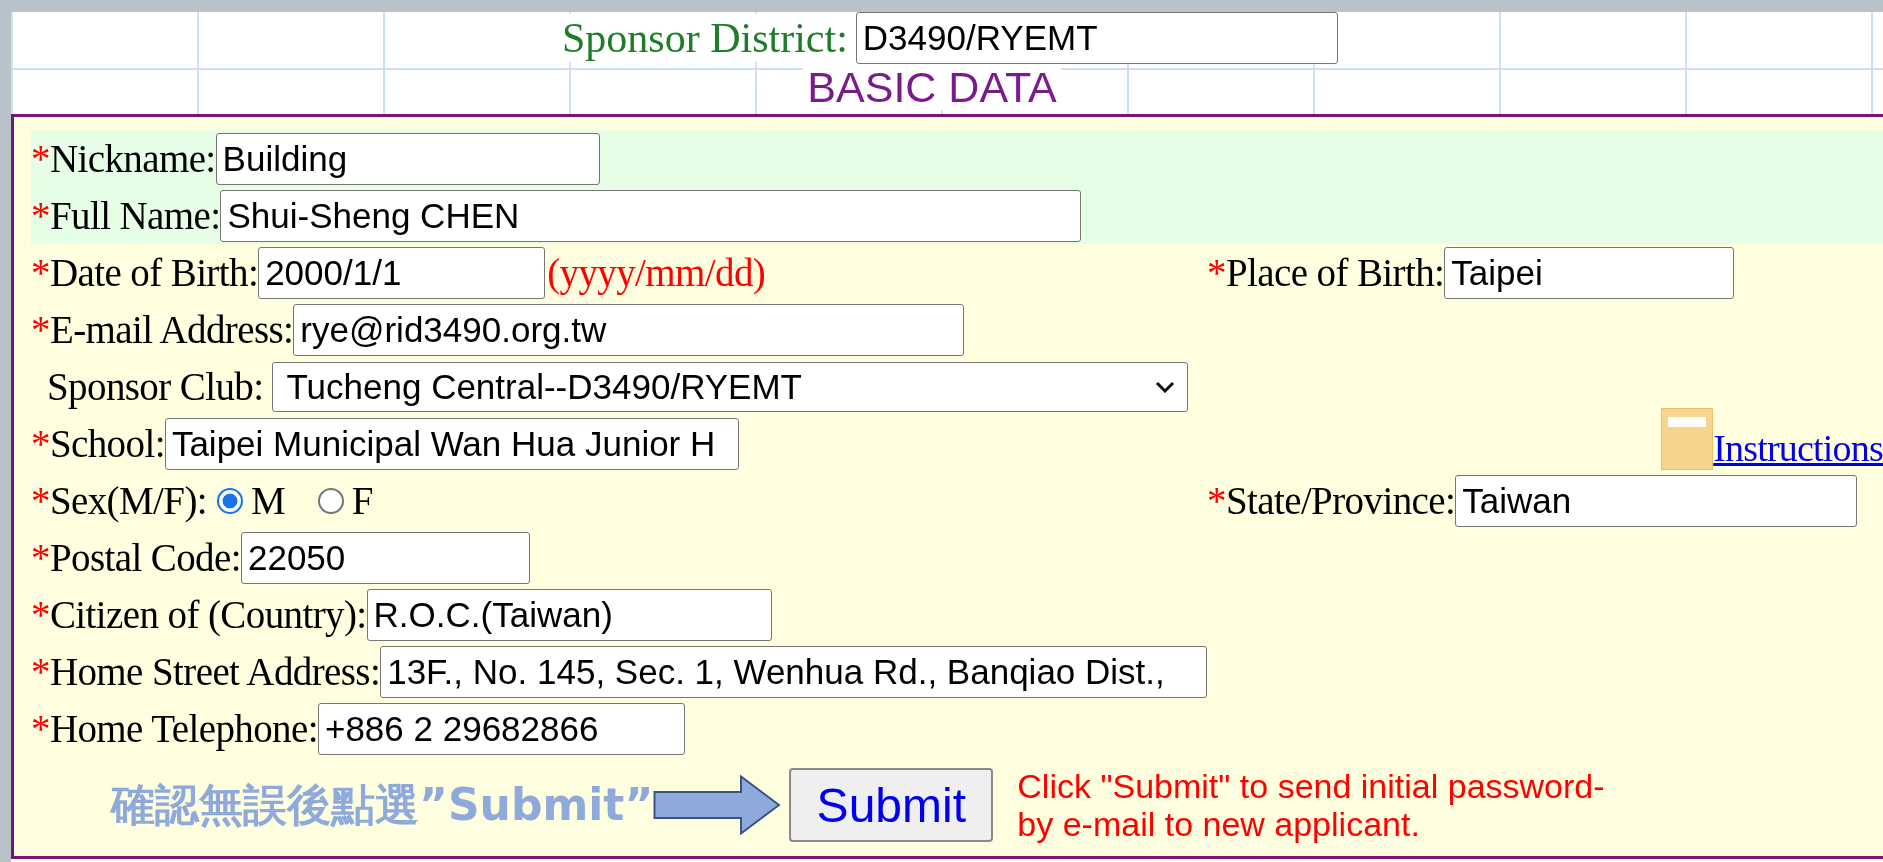 The height and width of the screenshot is (862, 1883). I want to click on text-field: D3490/RYEMT, so click(1096, 38).